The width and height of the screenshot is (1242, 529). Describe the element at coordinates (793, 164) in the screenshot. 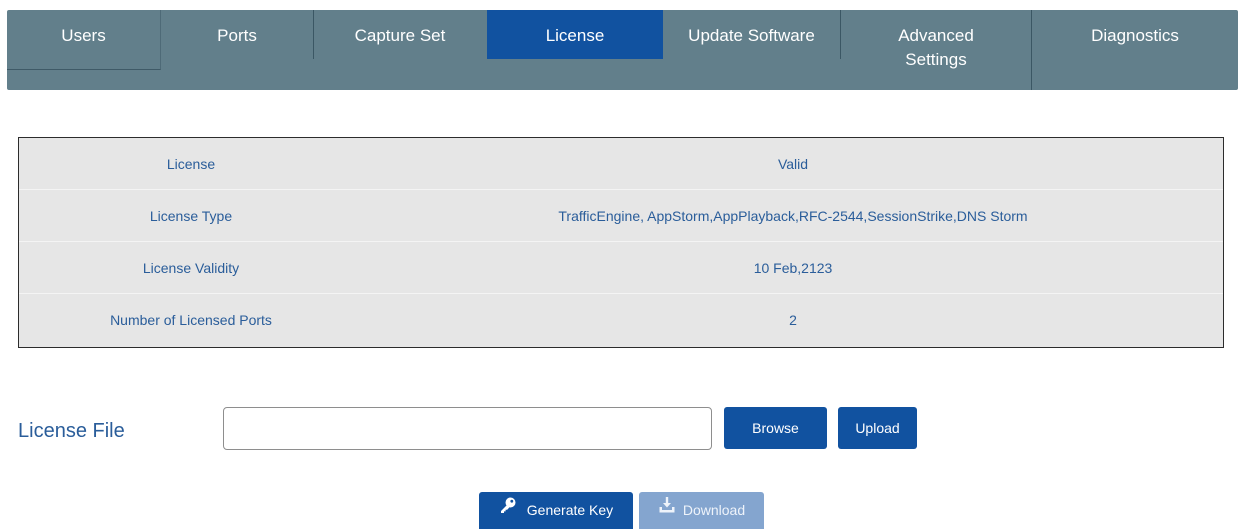

I see `license-status-value: Valid` at that location.